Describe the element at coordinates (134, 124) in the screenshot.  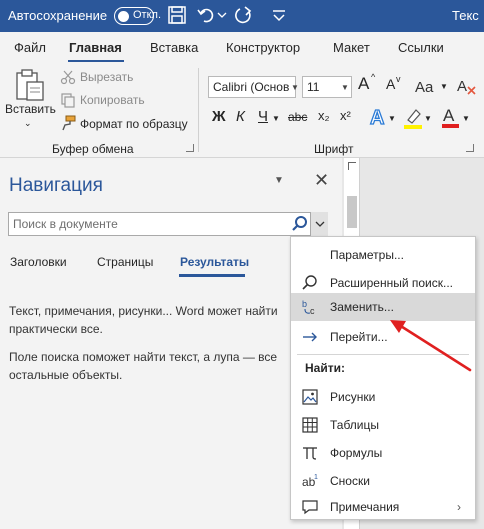
I see `format-painter-button: Формат по образцу` at that location.